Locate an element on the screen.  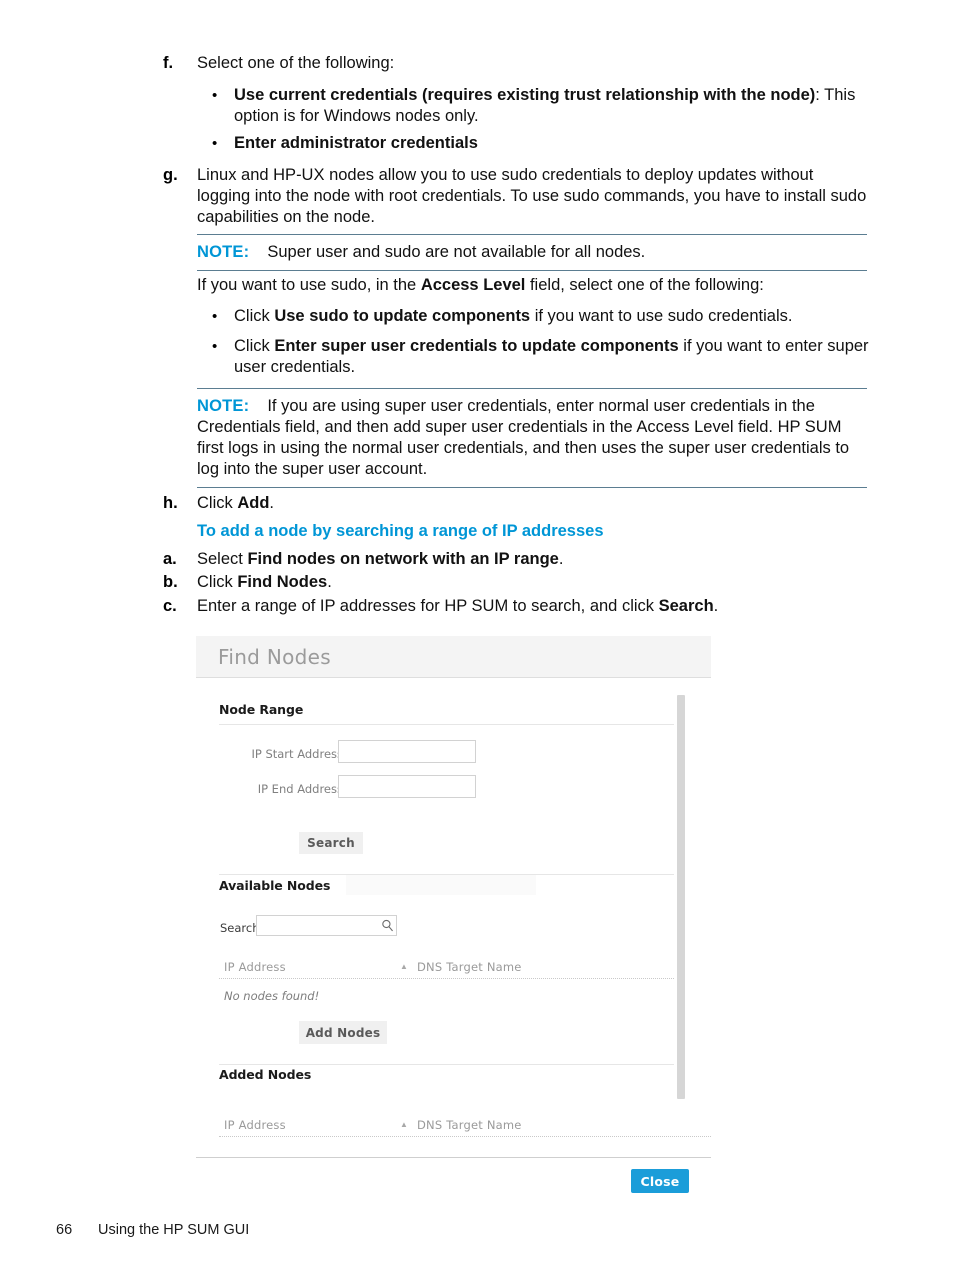
note-2-label: NOTE: is located at coordinates (223, 406).